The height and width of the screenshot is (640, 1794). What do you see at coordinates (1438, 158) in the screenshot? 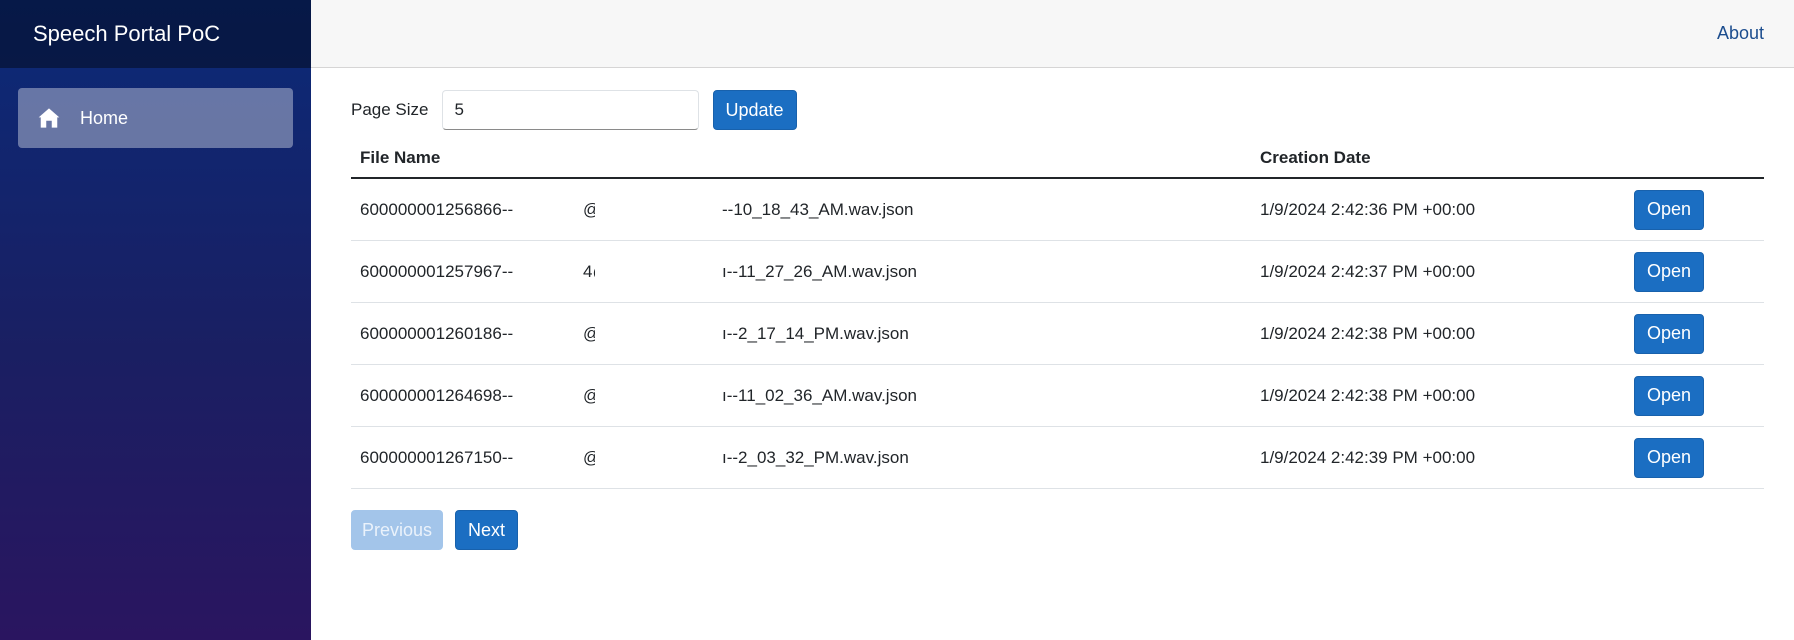
I see `header-creation-date: Creation Date` at bounding box center [1438, 158].